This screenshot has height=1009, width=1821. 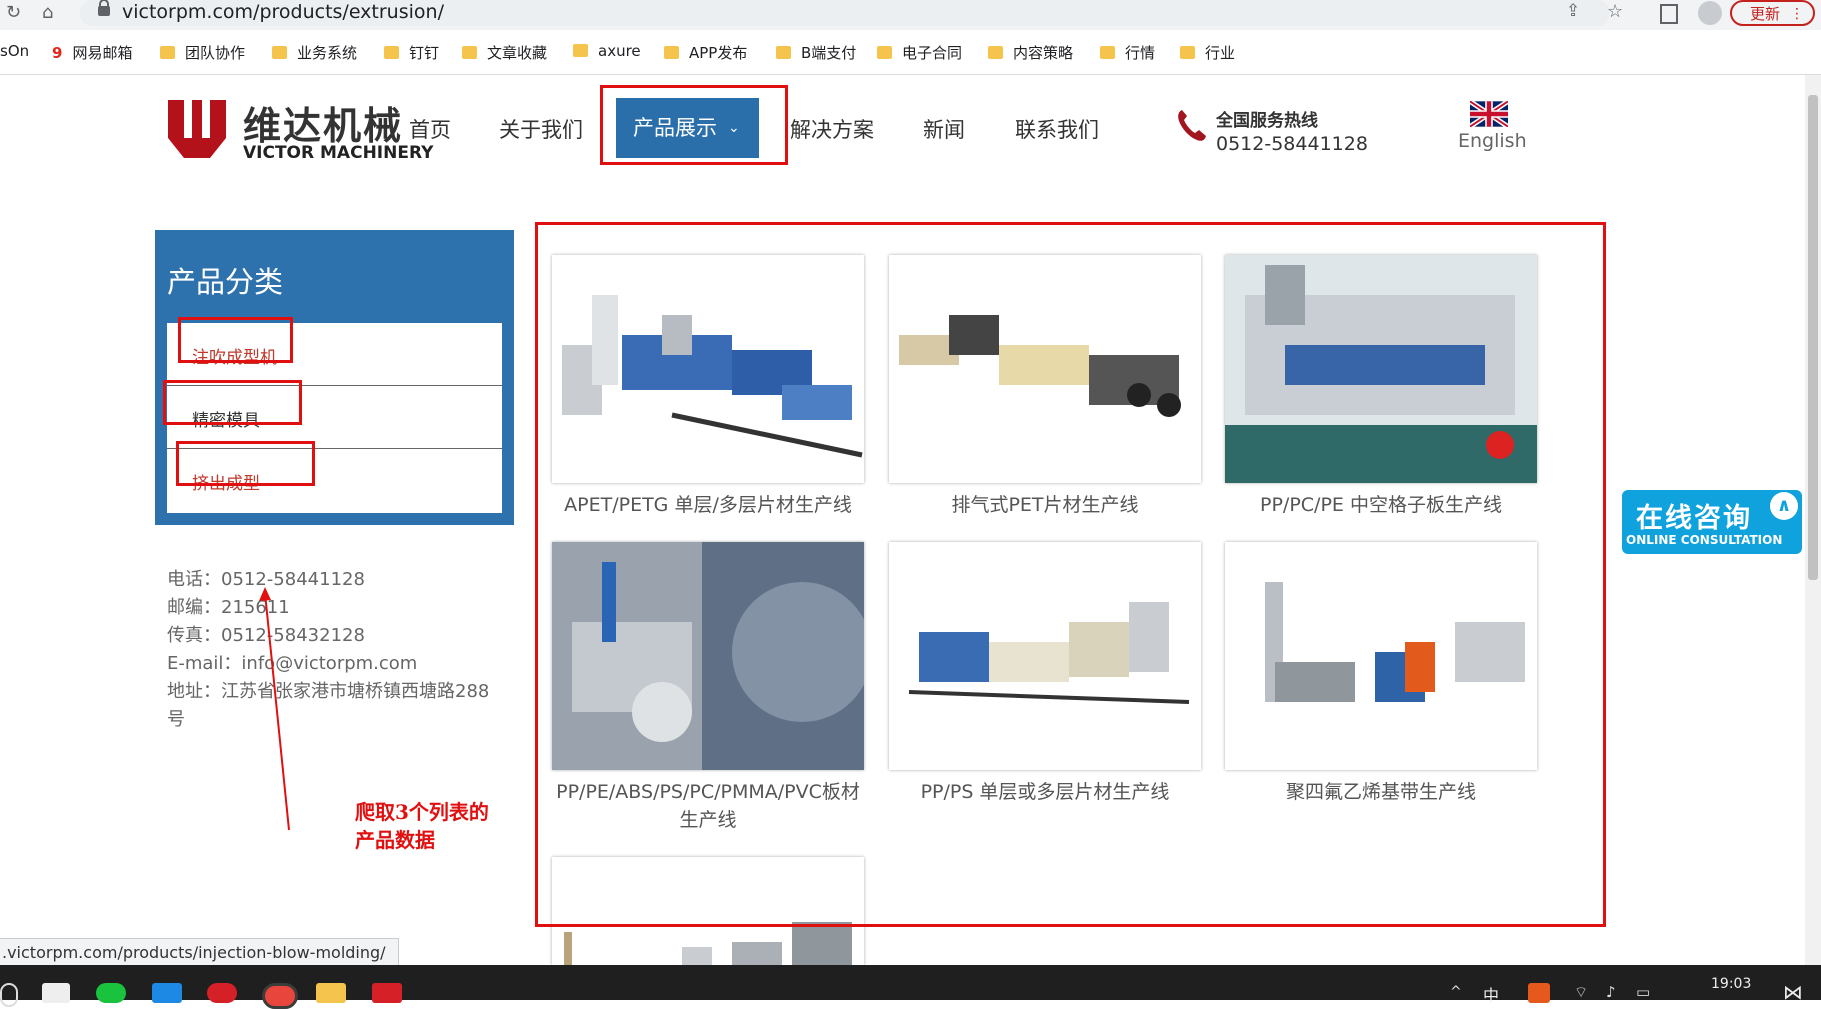 I want to click on annotation-text: 爬取3个列表的 产品数据, so click(x=422, y=826).